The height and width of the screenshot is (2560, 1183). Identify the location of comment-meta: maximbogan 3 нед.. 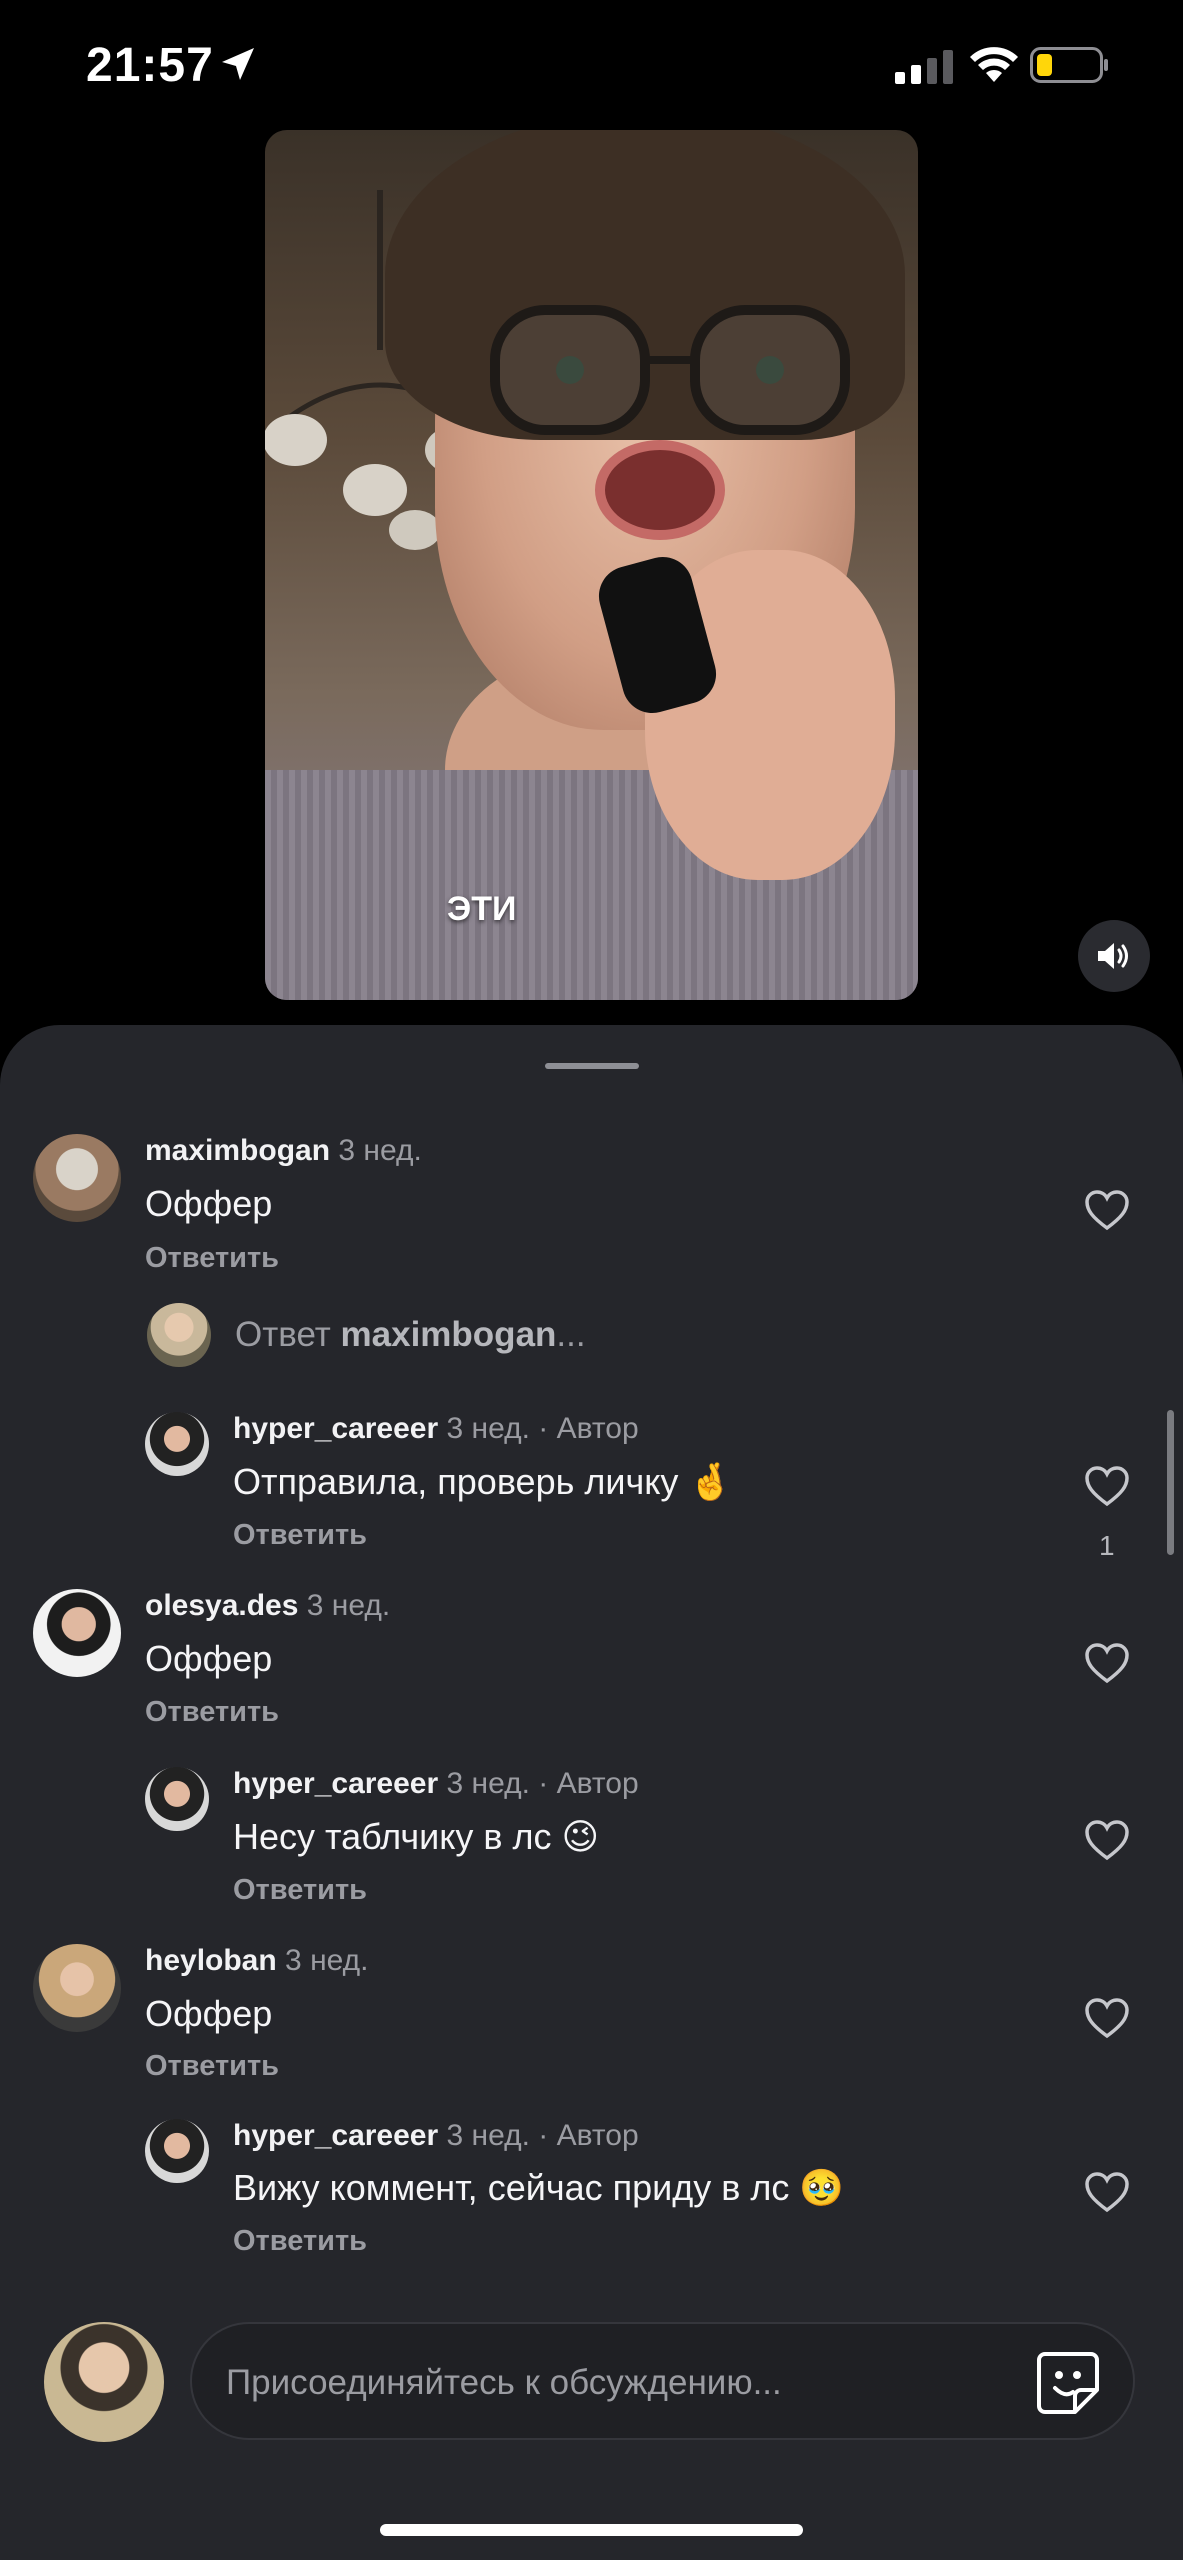
(283, 1151).